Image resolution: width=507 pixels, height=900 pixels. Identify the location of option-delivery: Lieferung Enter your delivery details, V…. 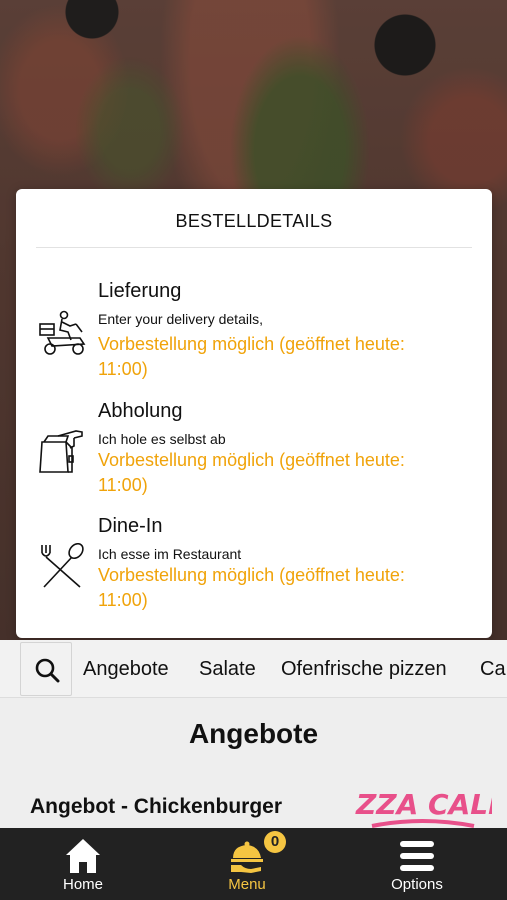
(254, 335).